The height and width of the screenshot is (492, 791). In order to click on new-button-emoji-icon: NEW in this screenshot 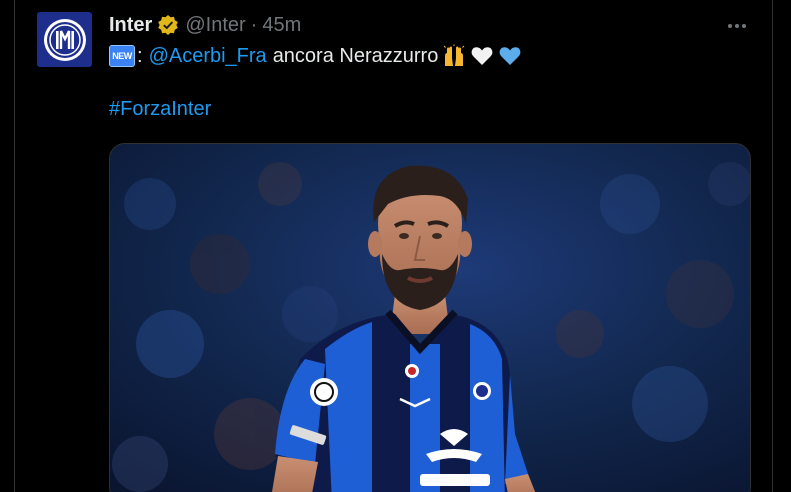, I will do `click(122, 56)`.